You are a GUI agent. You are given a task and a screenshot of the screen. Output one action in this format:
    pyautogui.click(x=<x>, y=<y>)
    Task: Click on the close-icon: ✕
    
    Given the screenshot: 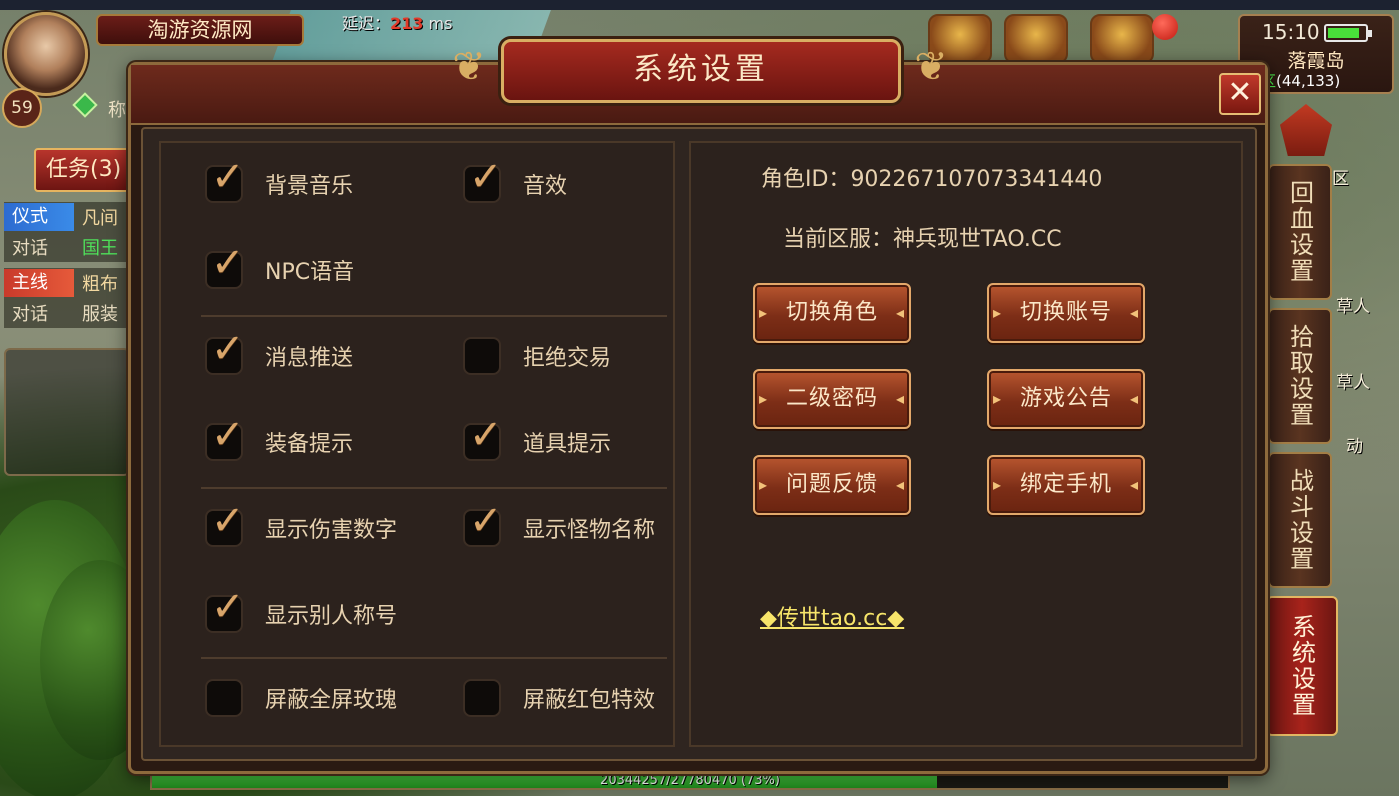 What is the action you would take?
    pyautogui.click(x=1240, y=92)
    